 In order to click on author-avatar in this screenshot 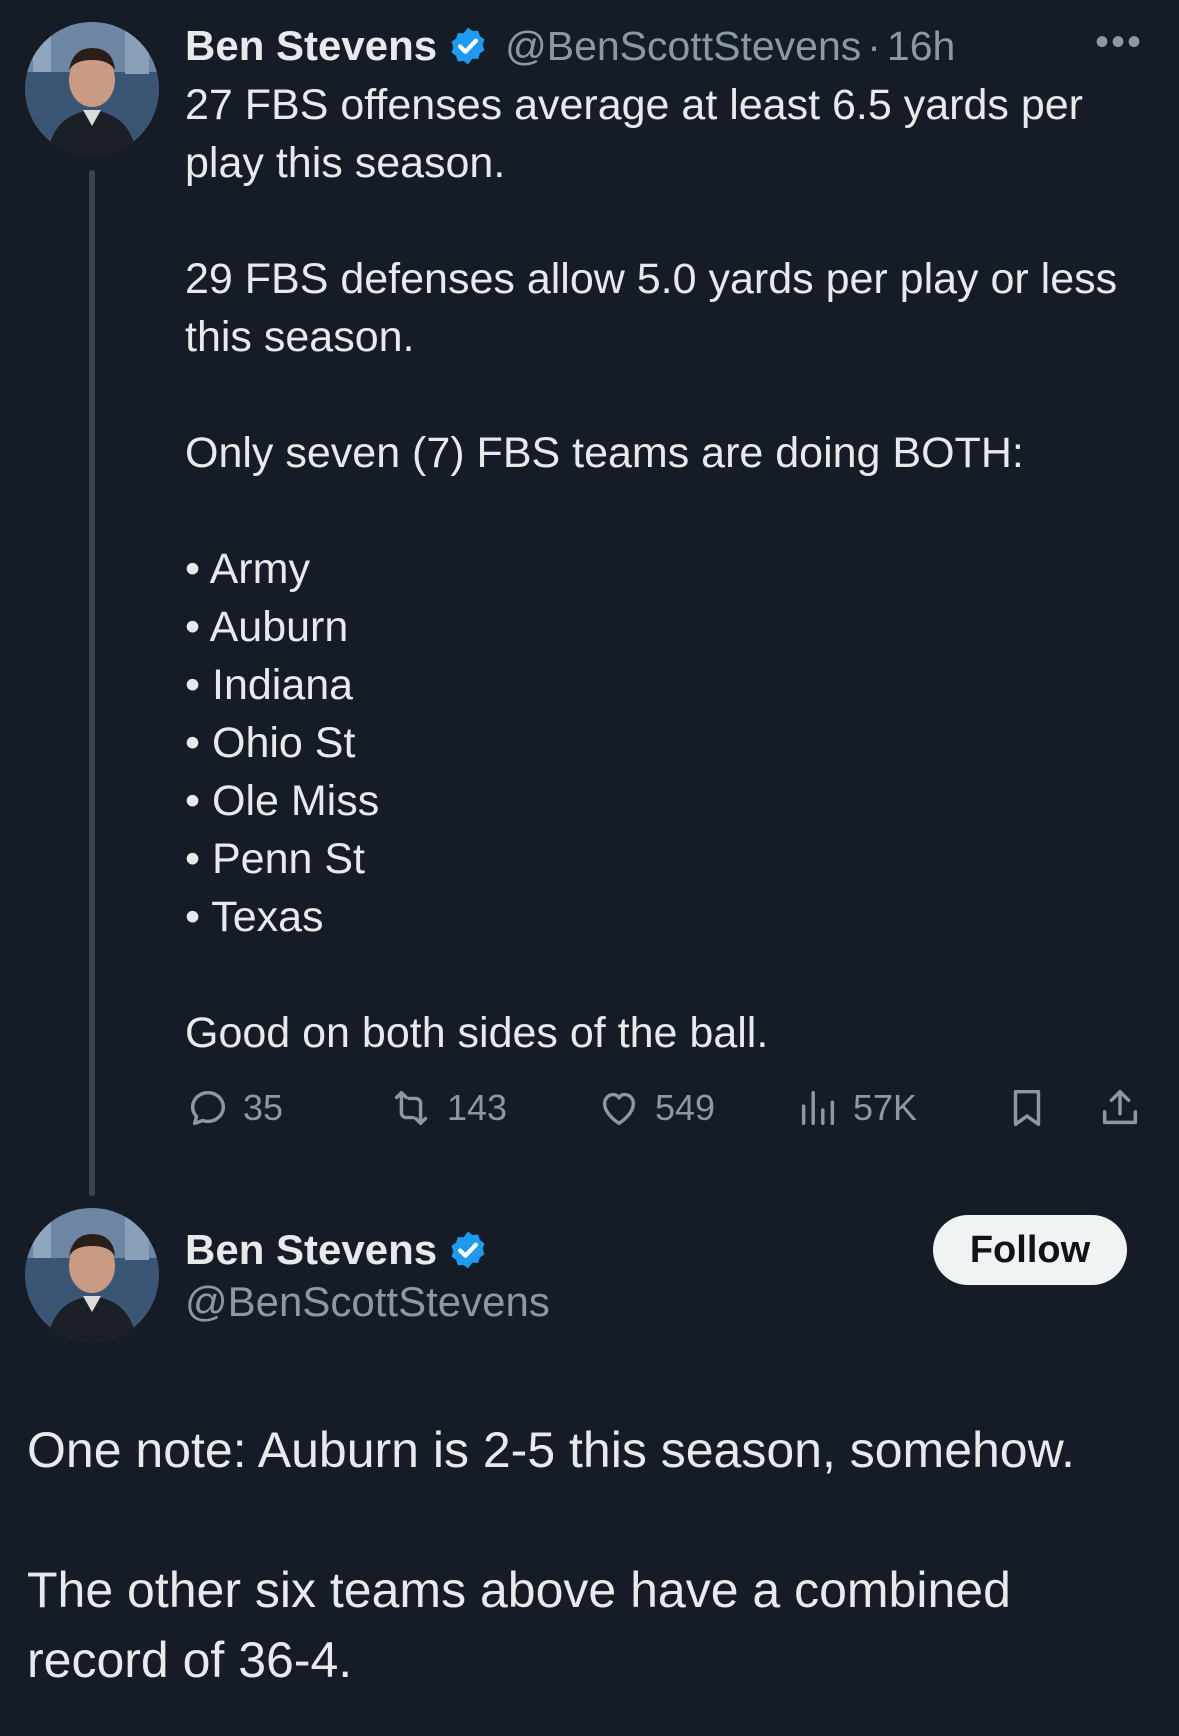, I will do `click(92, 89)`.